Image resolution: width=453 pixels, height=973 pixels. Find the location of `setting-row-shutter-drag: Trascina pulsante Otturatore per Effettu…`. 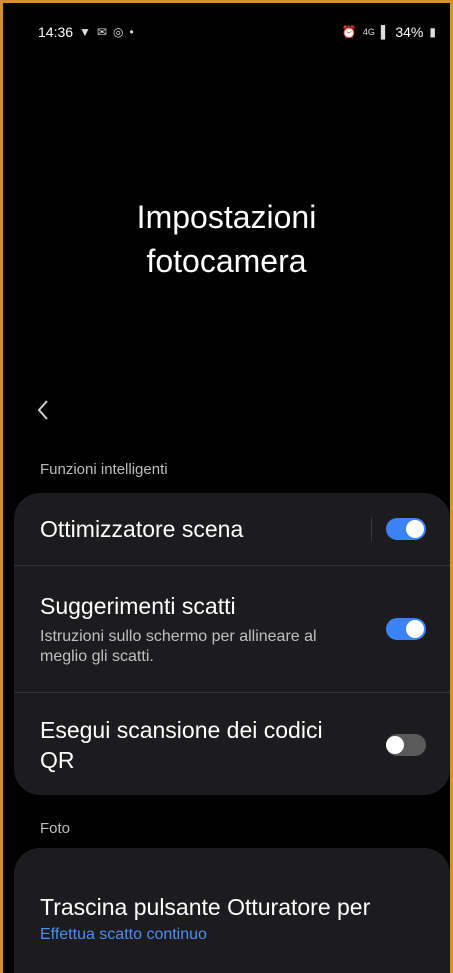

setting-row-shutter-drag: Trascina pulsante Otturatore per Effettu… is located at coordinates (232, 910).